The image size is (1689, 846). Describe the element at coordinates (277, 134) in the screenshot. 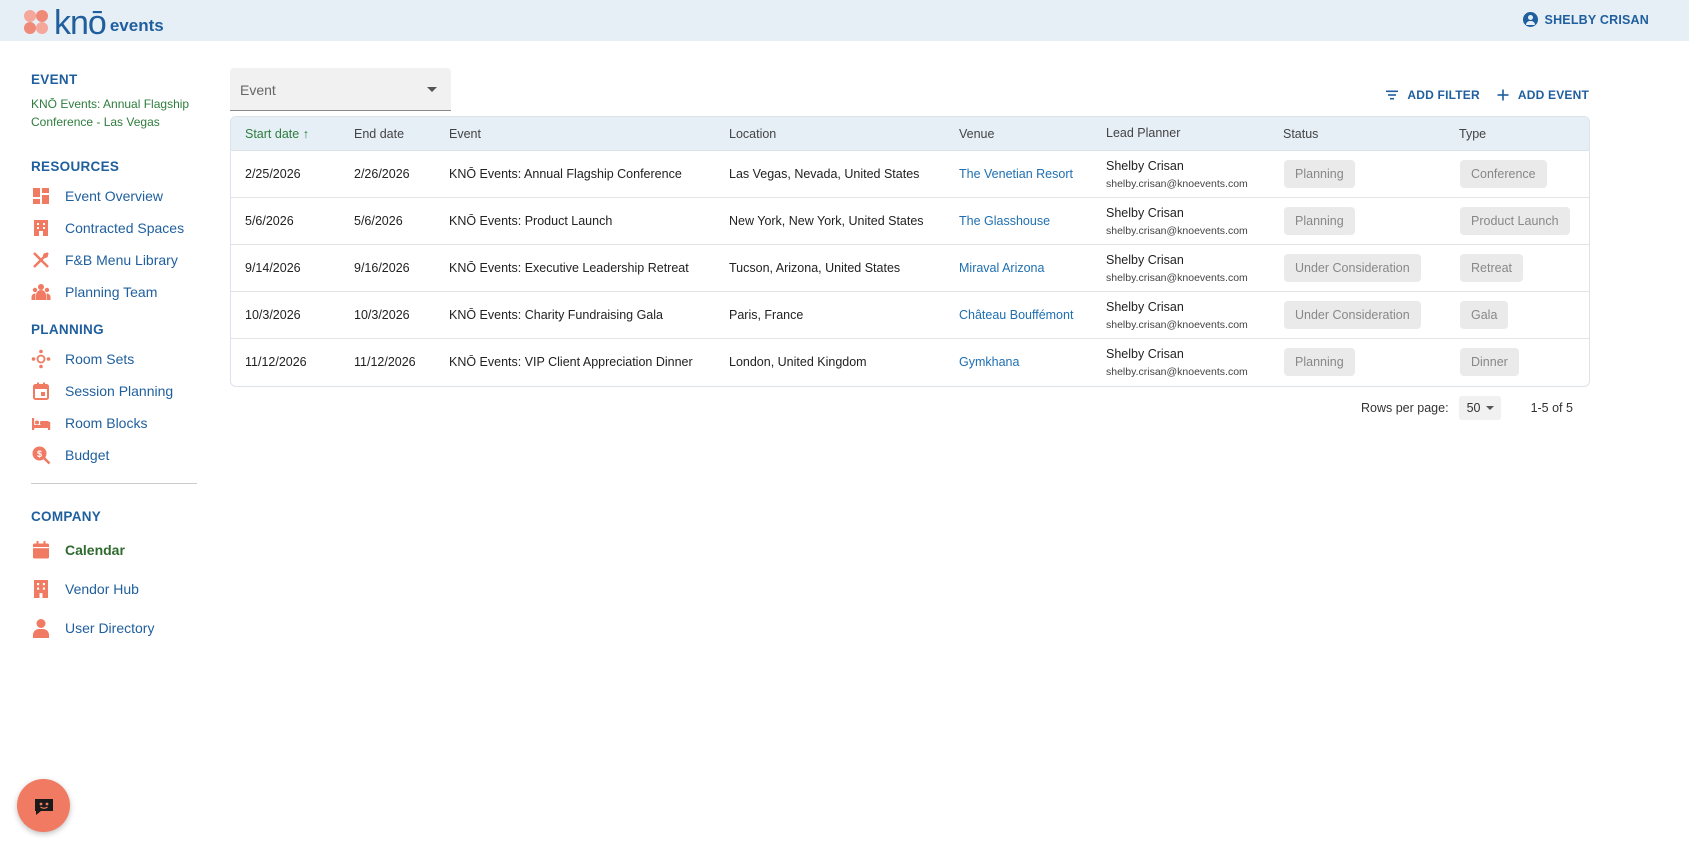

I see `column-header-start-date: Start date ↑` at that location.